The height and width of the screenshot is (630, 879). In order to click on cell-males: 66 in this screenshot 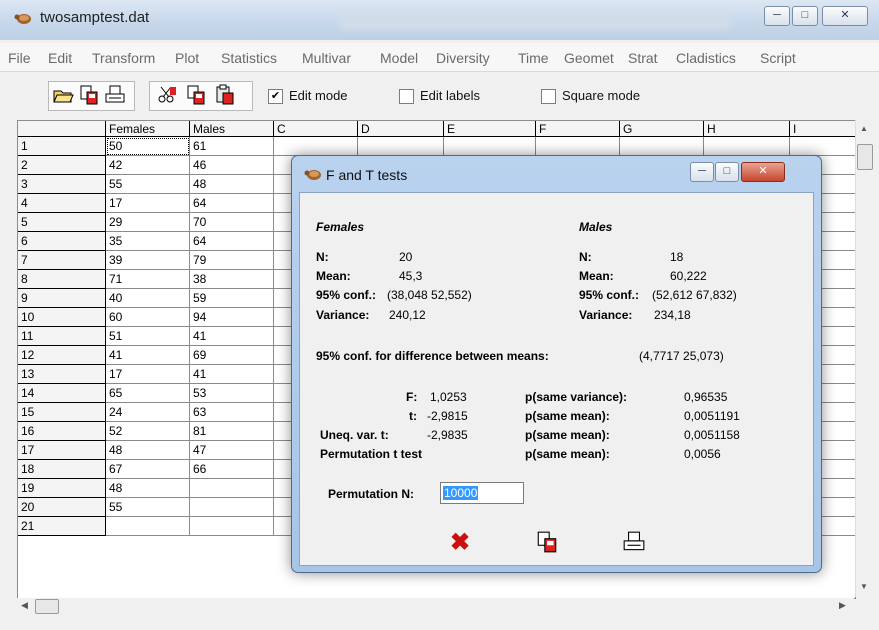, I will do `click(232, 469)`.